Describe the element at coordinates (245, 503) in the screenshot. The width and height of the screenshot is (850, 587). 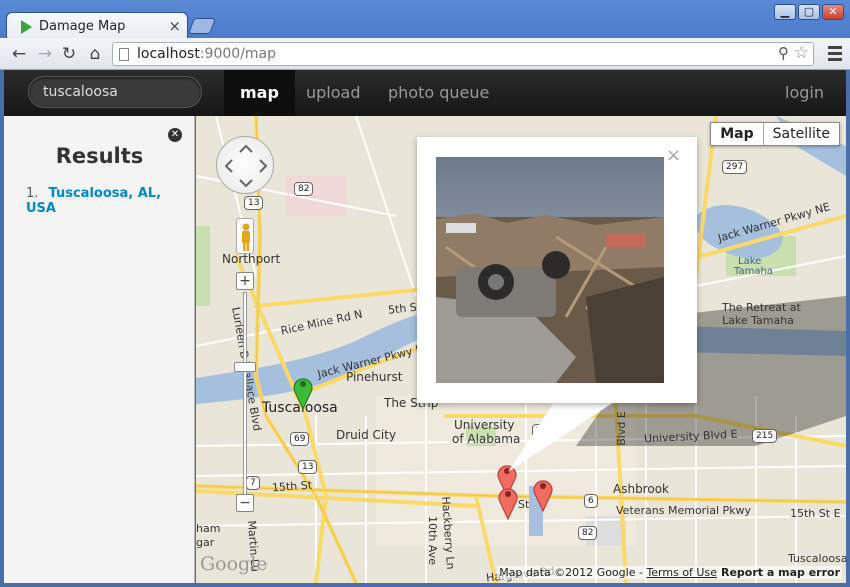
I see `zoom-out-button: −` at that location.